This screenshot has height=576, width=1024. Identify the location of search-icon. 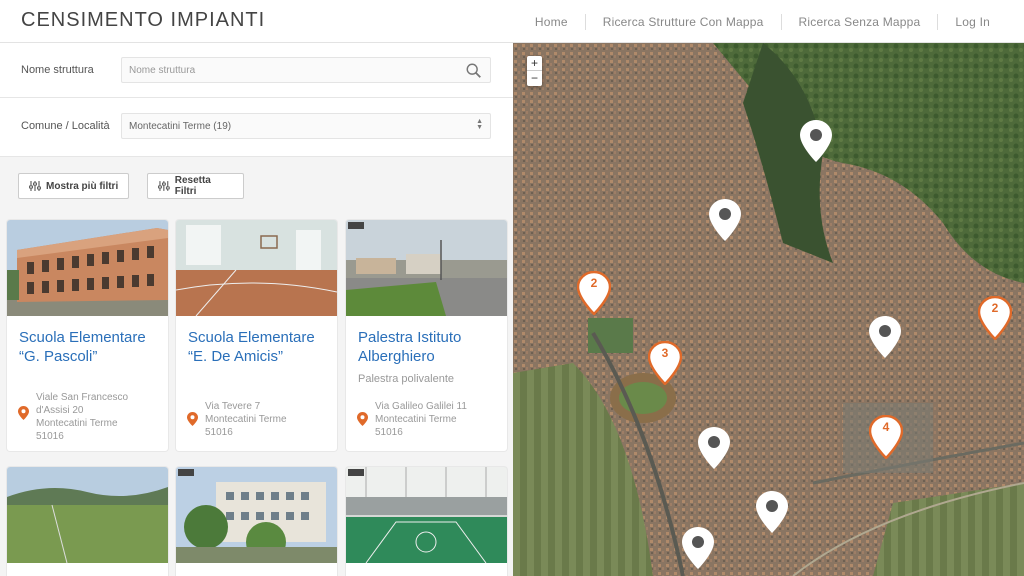
(474, 71).